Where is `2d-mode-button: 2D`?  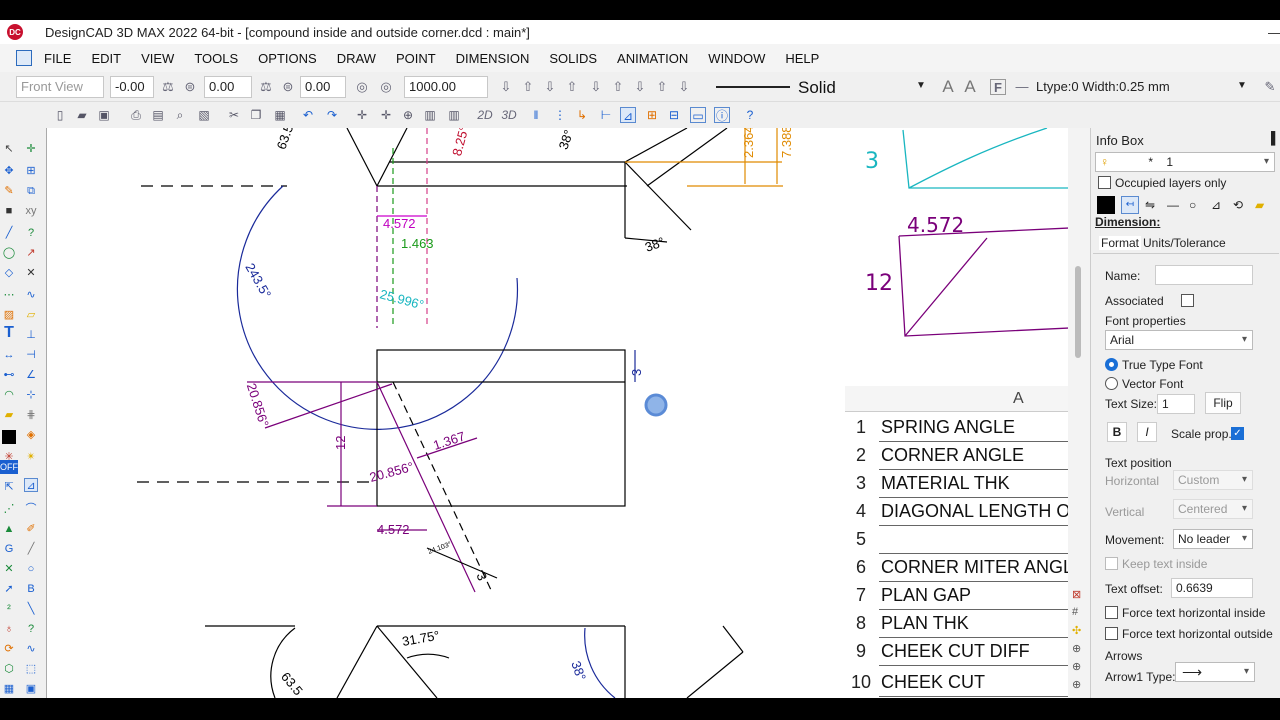 2d-mode-button: 2D is located at coordinates (485, 115).